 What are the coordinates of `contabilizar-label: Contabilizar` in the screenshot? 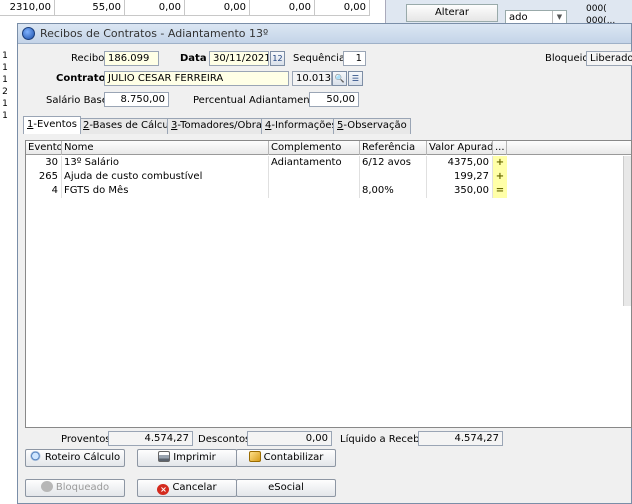 It's located at (293, 457).